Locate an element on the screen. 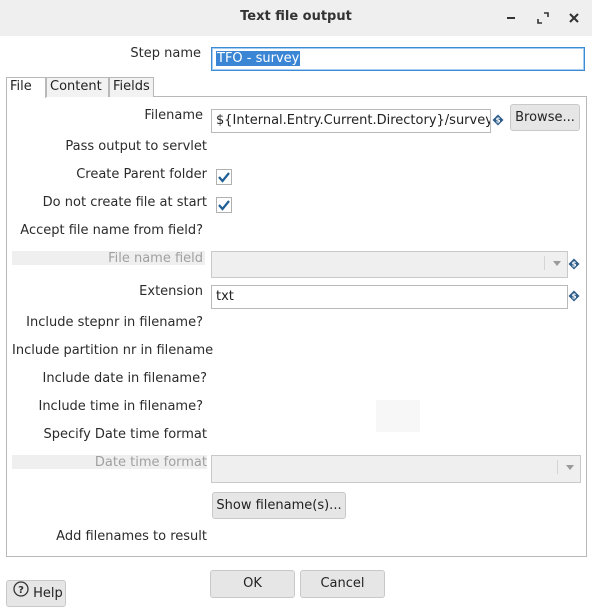 The height and width of the screenshot is (613, 592). create-parent-label: Create Parent folder is located at coordinates (141, 174).